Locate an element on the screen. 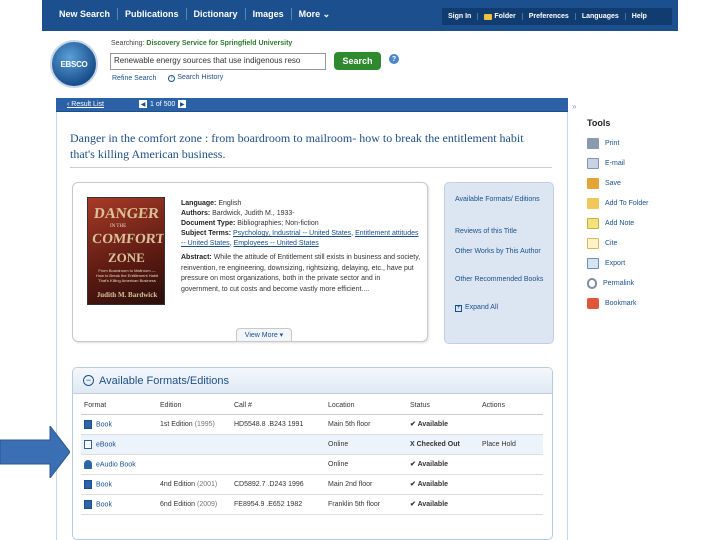 The height and width of the screenshot is (540, 720). view-more-button: View More ▾ is located at coordinates (264, 334).